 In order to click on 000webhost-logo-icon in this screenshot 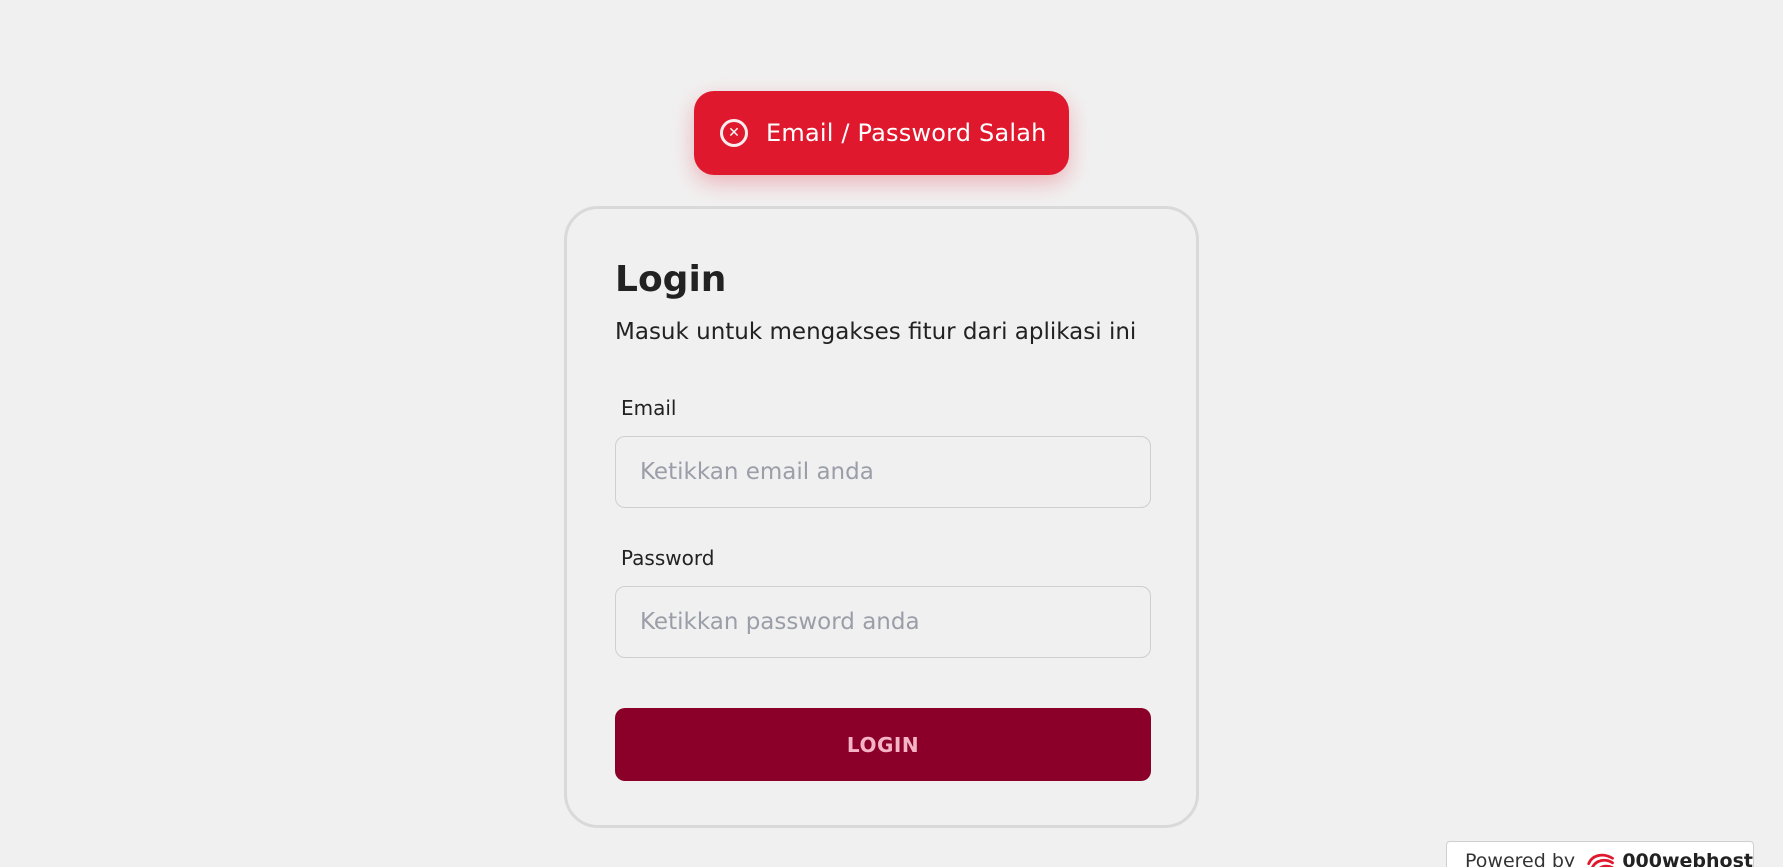, I will do `click(1601, 860)`.